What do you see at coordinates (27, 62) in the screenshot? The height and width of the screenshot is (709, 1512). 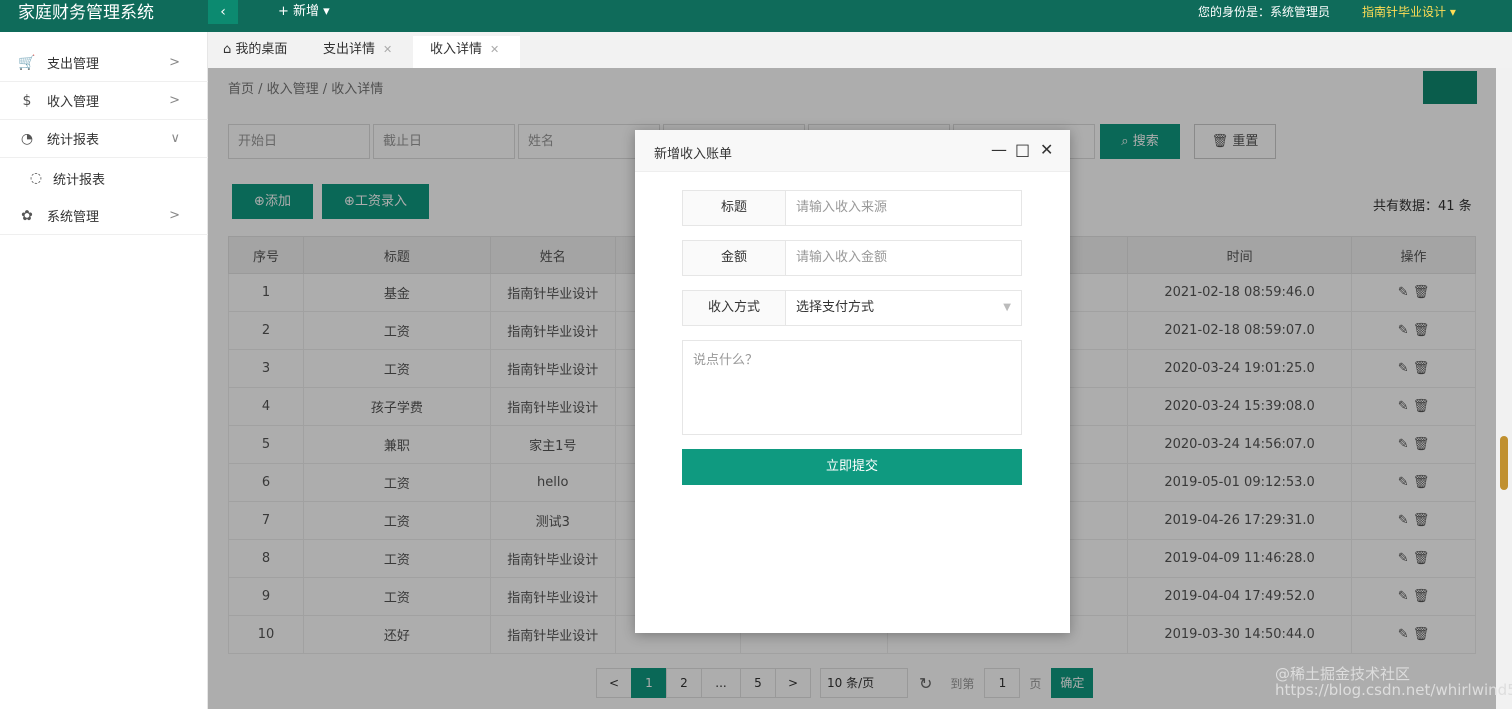 I see `cart-icon: 🛒` at bounding box center [27, 62].